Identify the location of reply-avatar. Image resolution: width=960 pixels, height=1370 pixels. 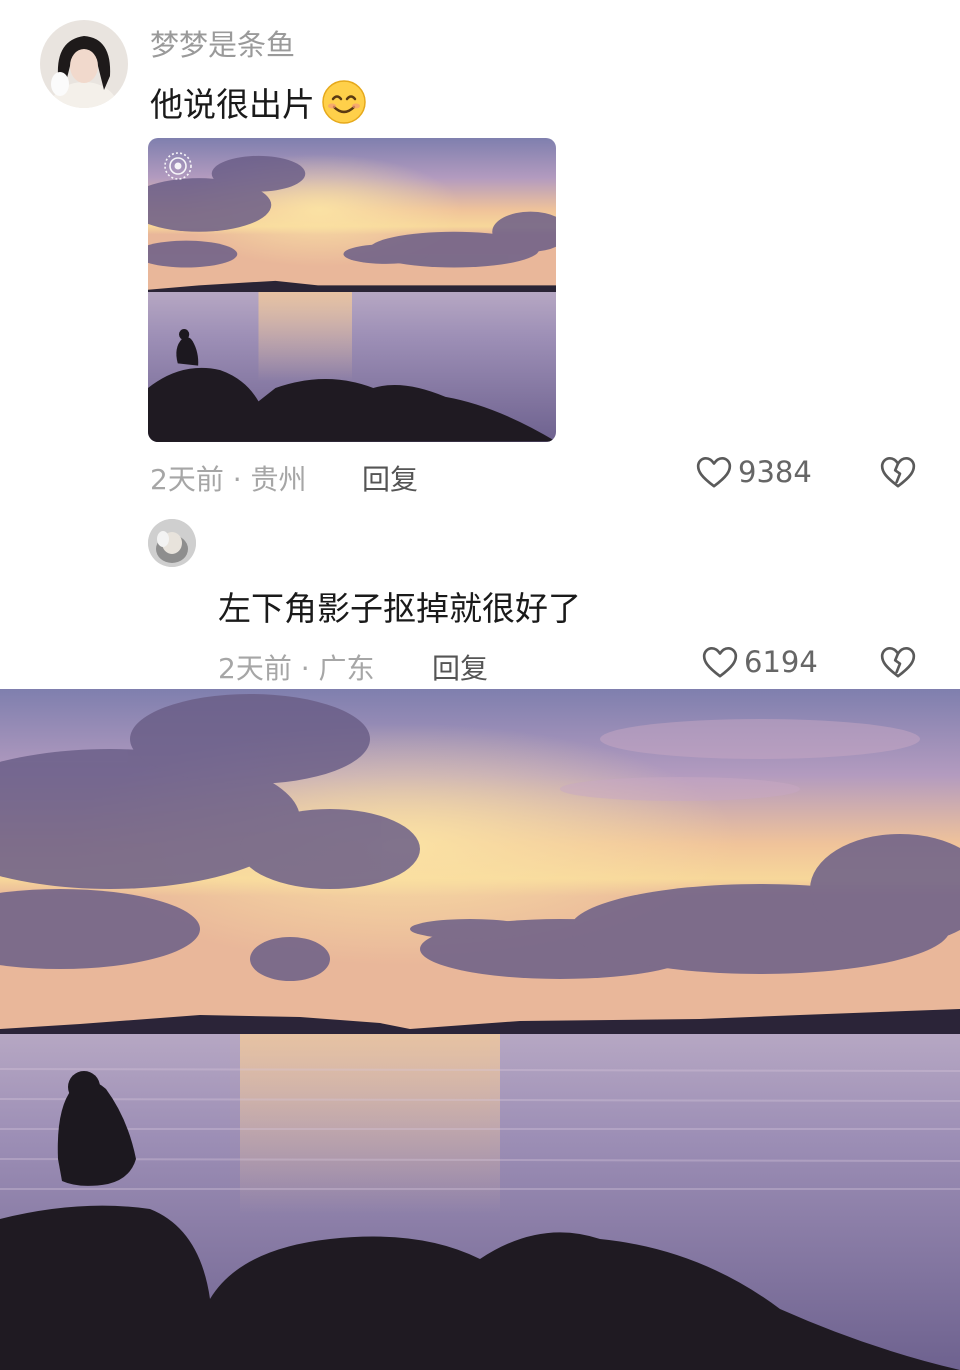
(172, 543).